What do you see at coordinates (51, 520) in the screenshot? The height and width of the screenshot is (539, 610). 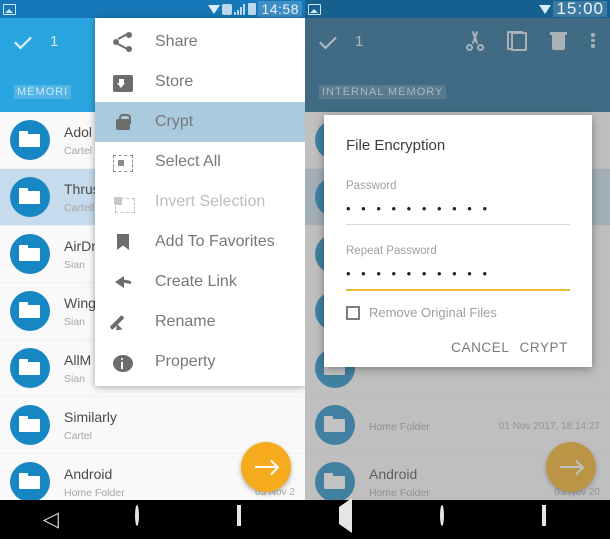 I see `nav-back-button: ◁` at bounding box center [51, 520].